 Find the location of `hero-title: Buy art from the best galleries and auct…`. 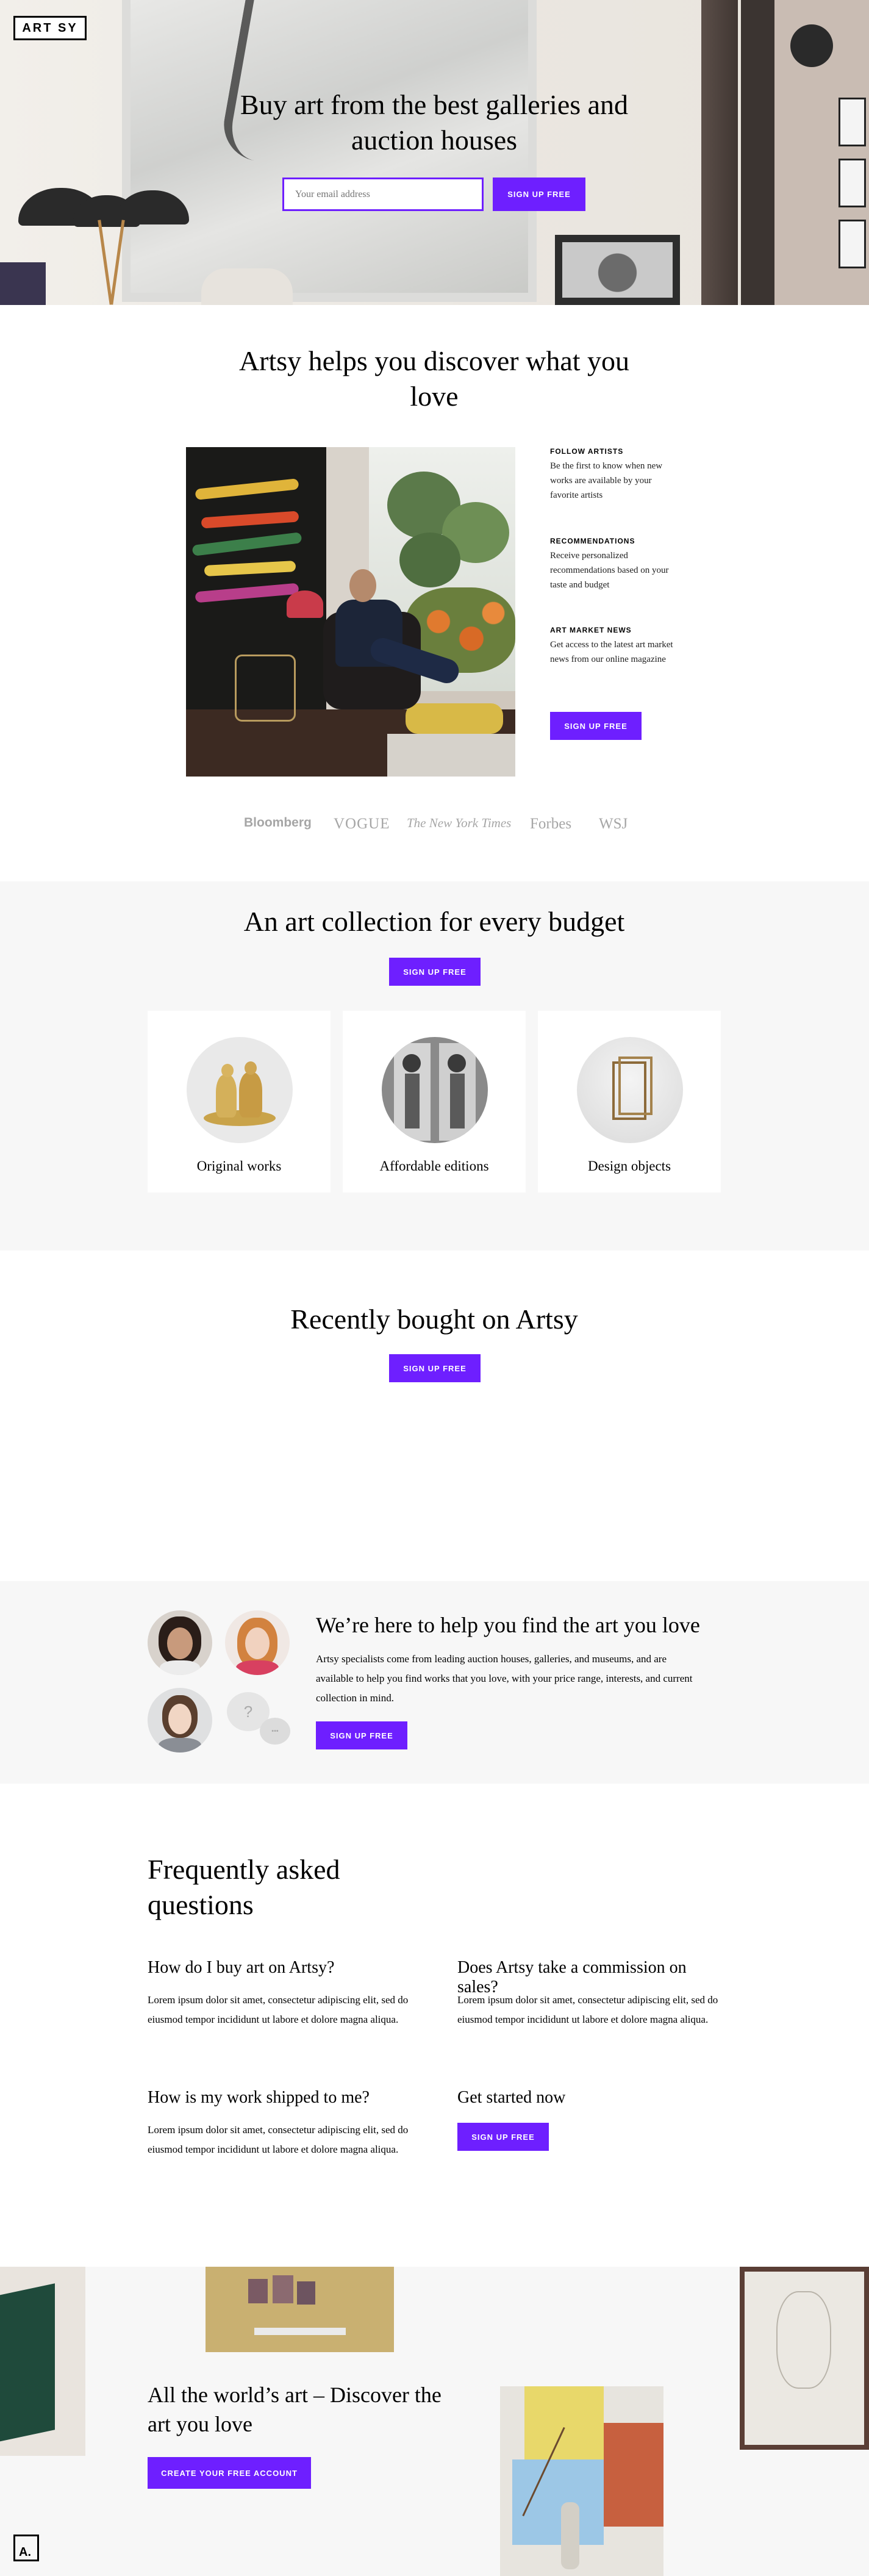

hero-title: Buy art from the best galleries and auct… is located at coordinates (435, 123).